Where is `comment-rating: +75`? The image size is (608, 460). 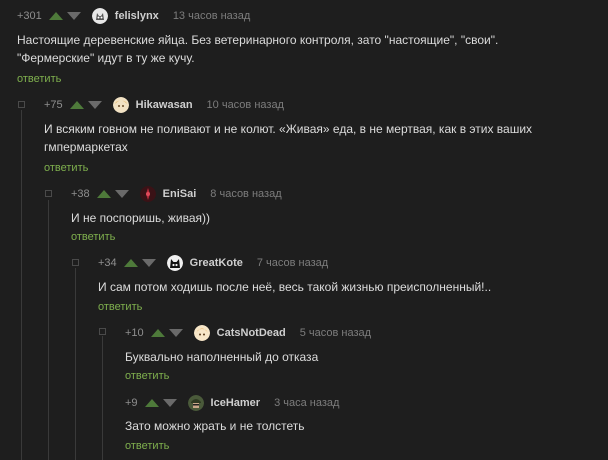
comment-rating: +75 is located at coordinates (53, 105).